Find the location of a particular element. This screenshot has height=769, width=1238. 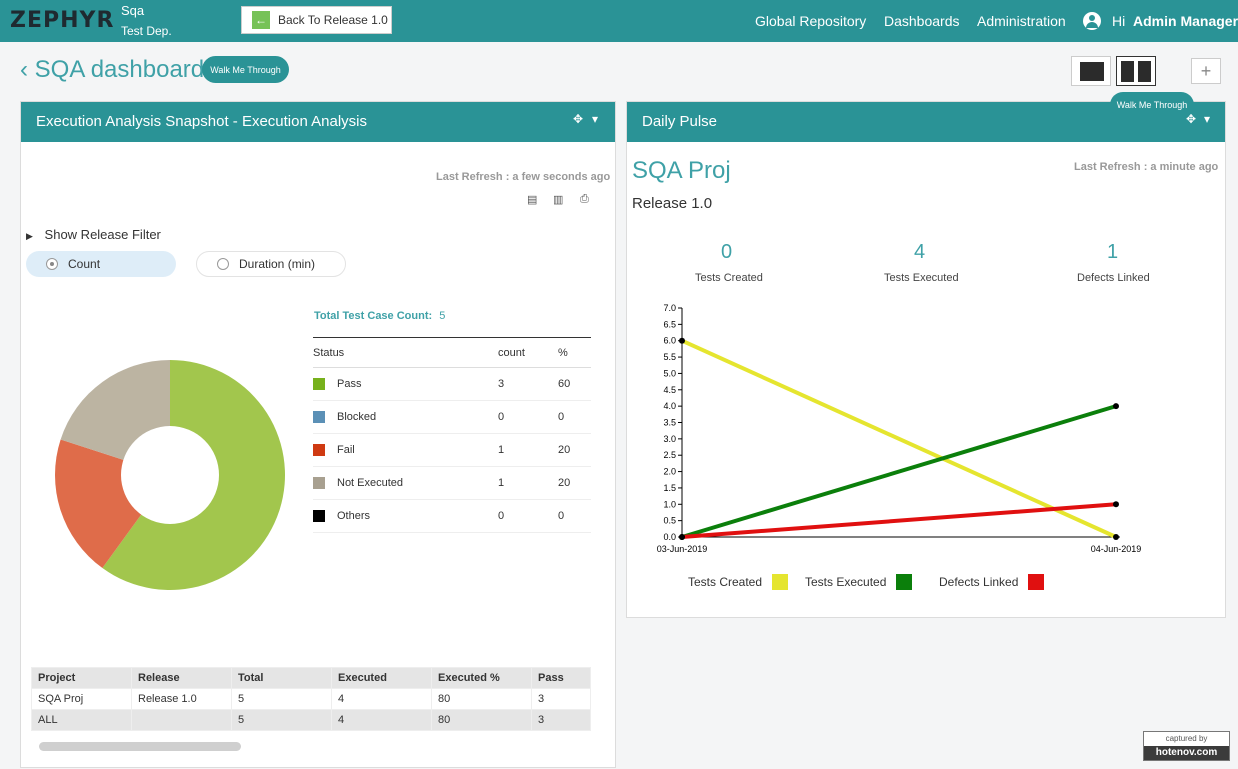

total-test-case-count: Total Test Case Count: 5 is located at coordinates (379, 316).